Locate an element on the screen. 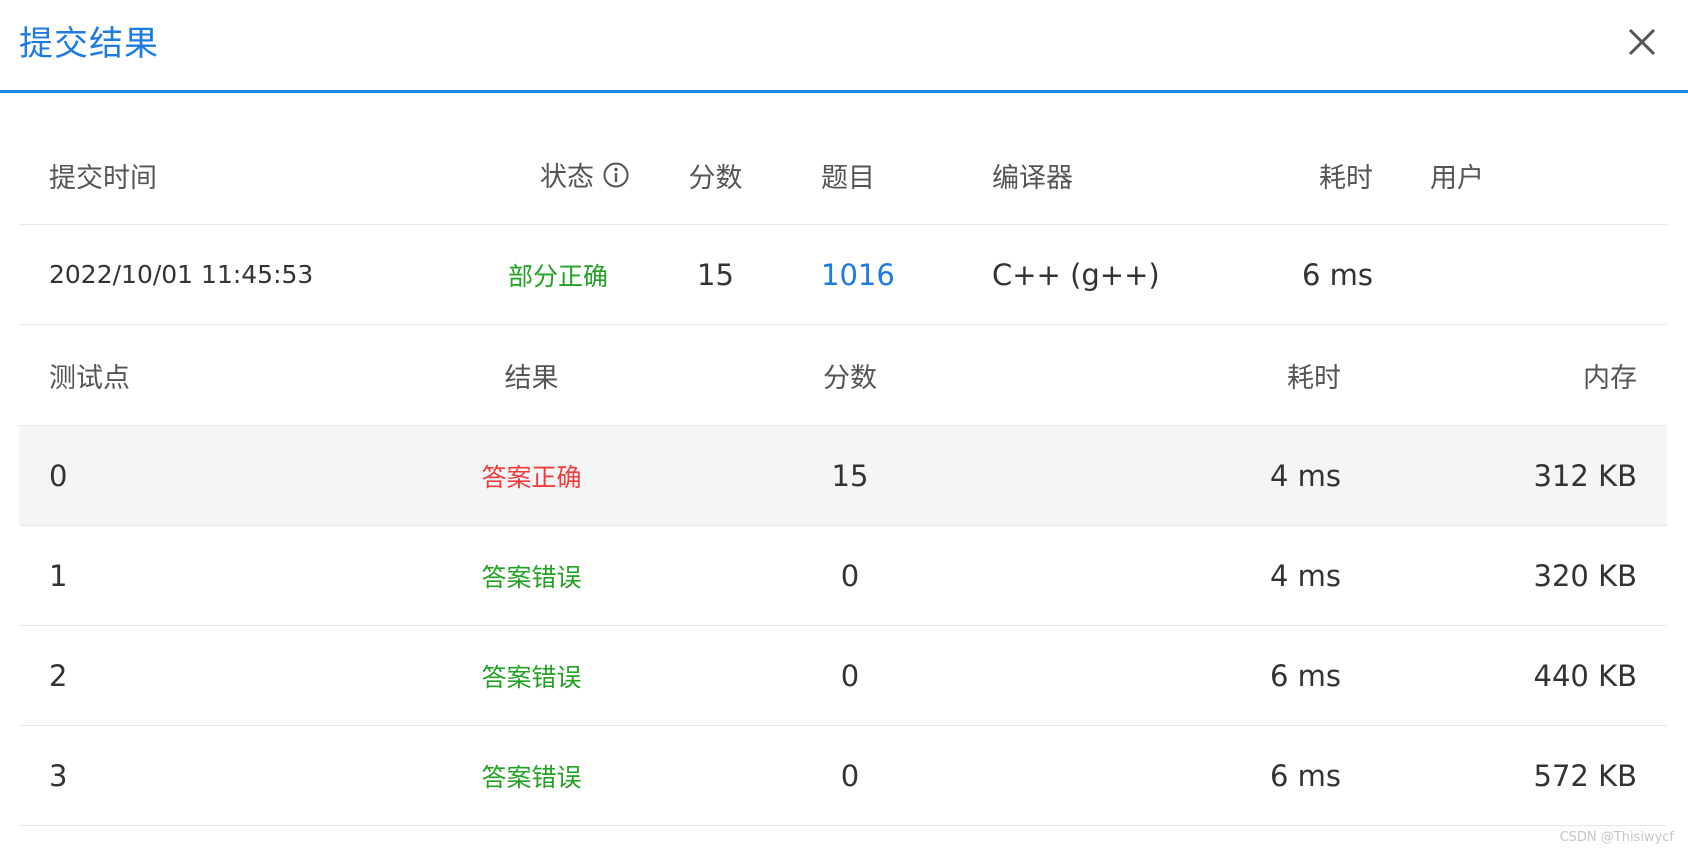 This screenshot has height=857, width=1688. case-memory: 320 KB is located at coordinates (1504, 575).